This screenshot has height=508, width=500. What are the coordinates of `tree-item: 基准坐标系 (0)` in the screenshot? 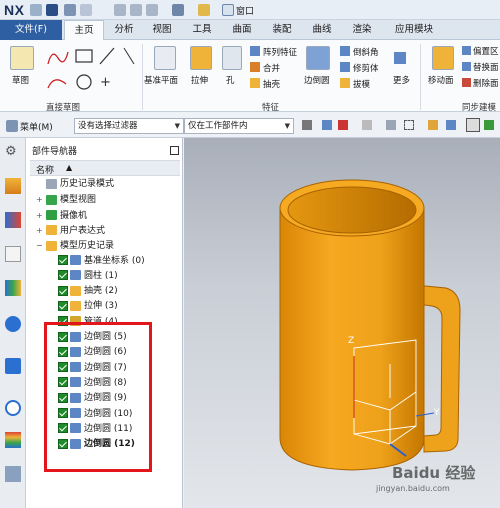 It's located at (101, 261).